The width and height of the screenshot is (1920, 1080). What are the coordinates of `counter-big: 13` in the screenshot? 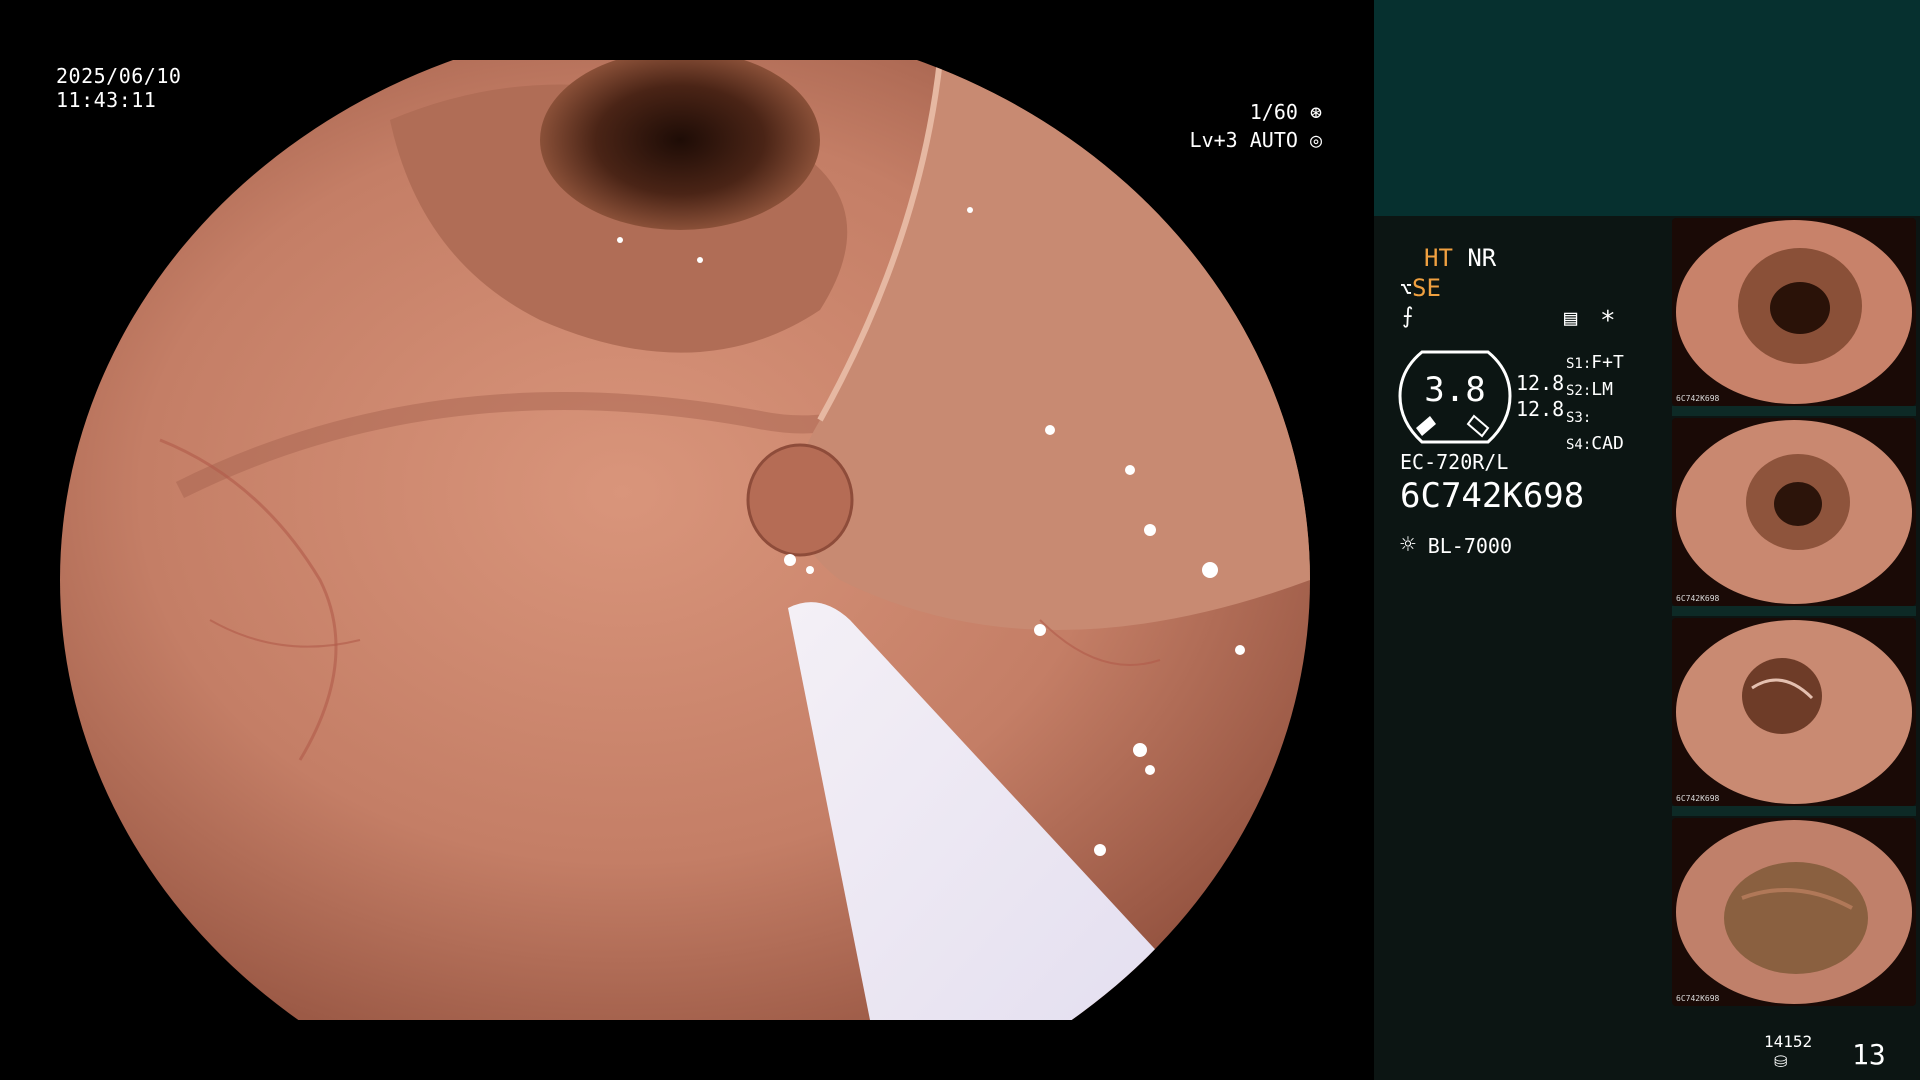 It's located at (1869, 1054).